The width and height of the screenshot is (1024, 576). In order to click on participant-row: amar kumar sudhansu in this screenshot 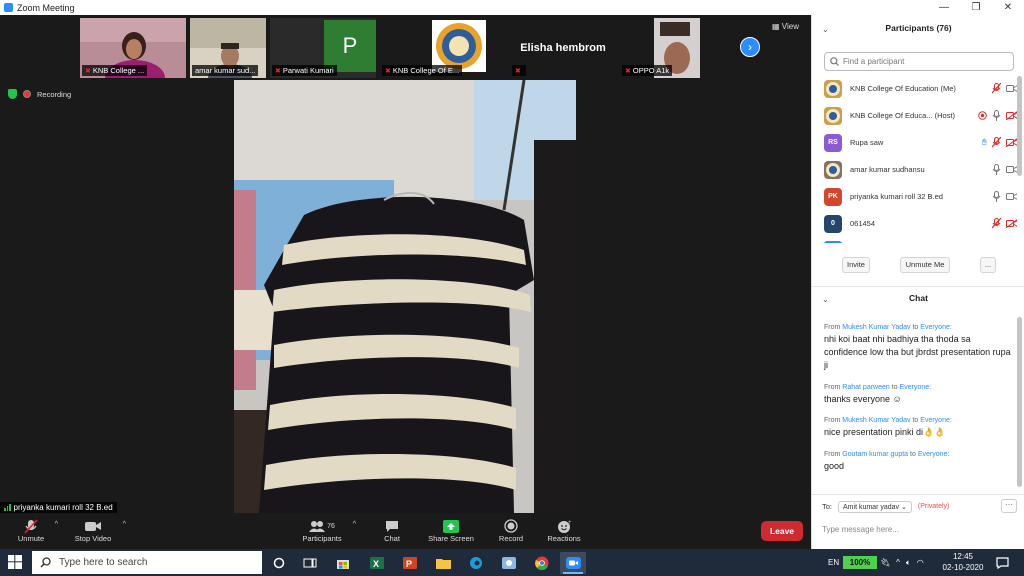, I will do `click(914, 169)`.